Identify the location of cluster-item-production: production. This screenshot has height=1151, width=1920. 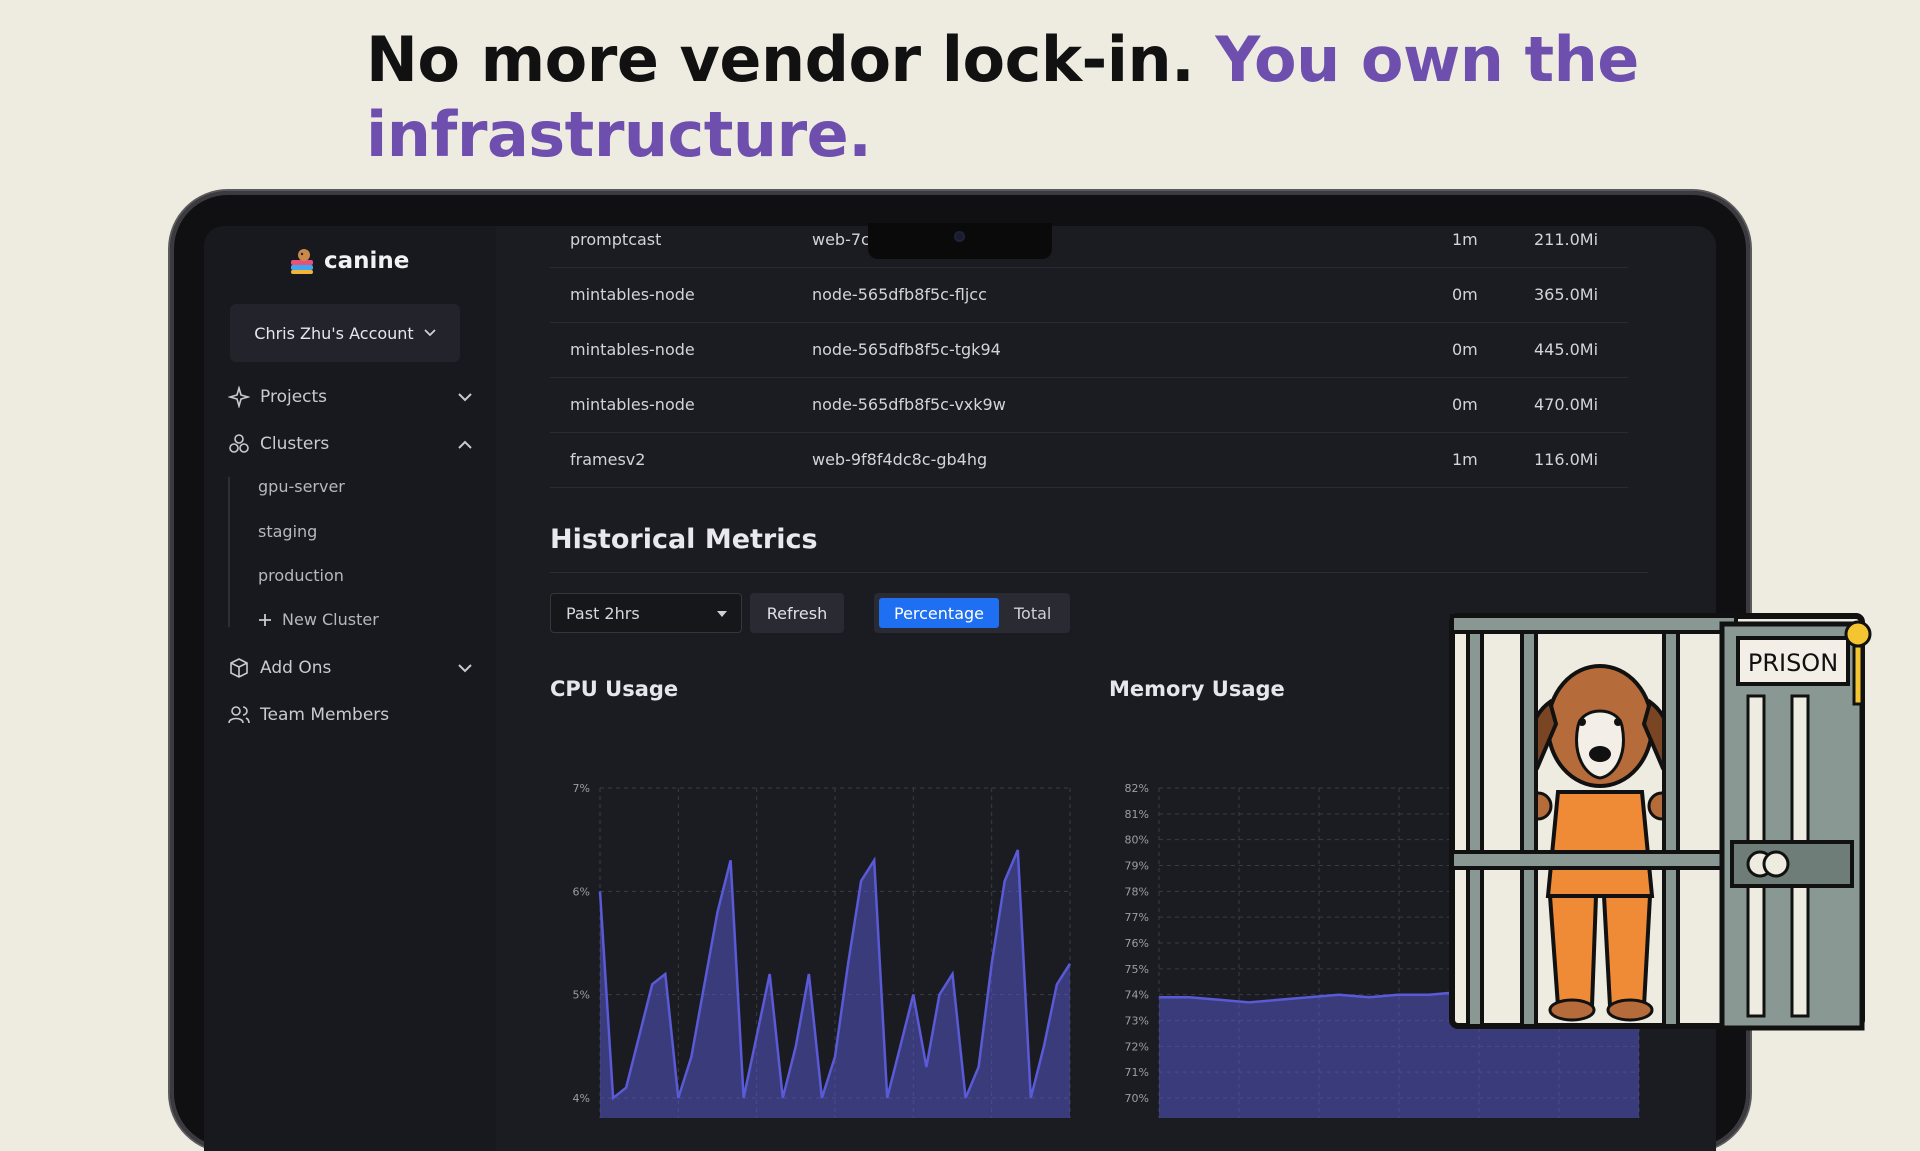
(301, 575).